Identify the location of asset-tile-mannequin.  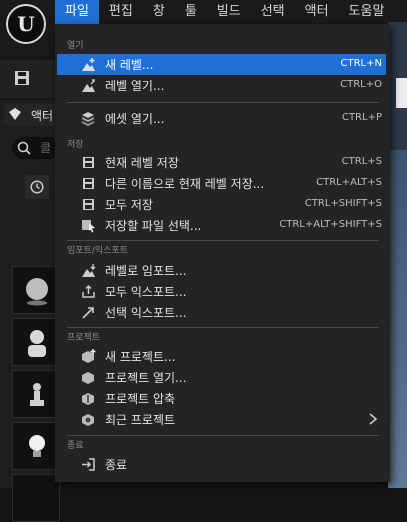
(36, 342).